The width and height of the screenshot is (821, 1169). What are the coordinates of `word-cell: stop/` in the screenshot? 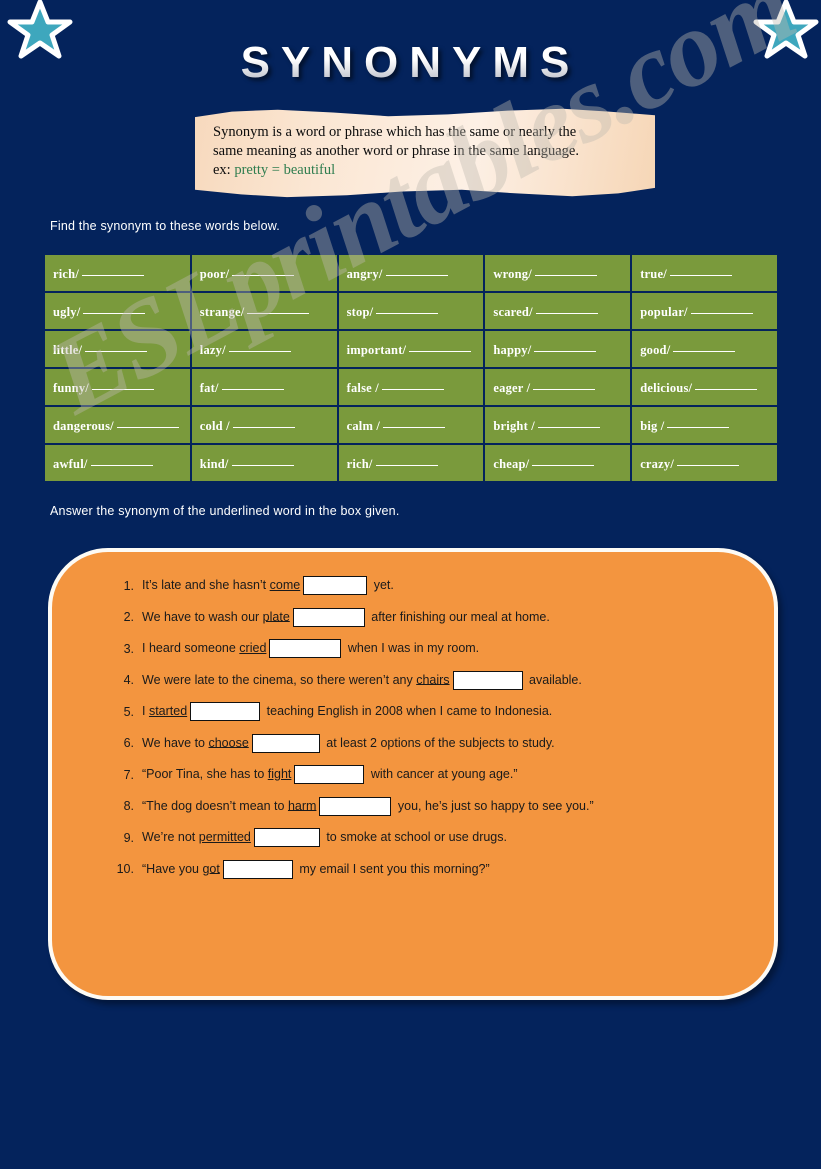 It's located at (411, 311).